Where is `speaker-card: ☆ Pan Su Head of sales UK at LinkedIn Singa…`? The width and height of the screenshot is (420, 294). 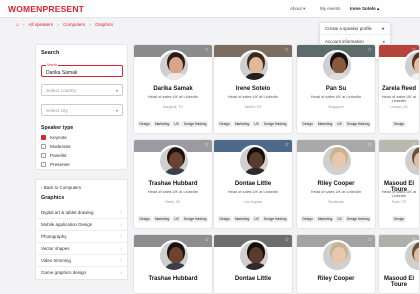
speaker-card: ☆ Pan Su Head of sales UK at LinkedIn Singa… is located at coordinates (336, 89).